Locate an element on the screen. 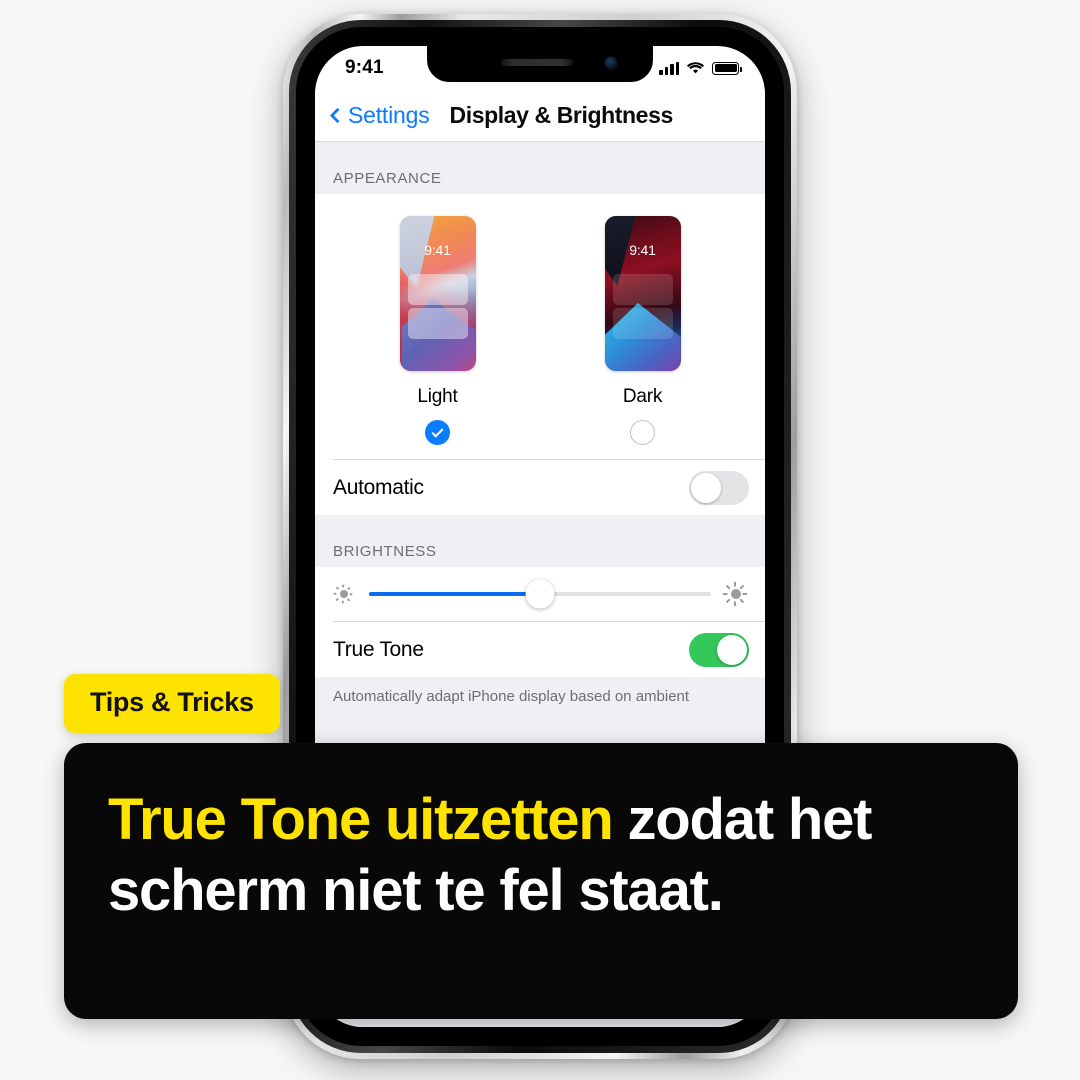 This screenshot has width=1080, height=1080. brightness-slider-row is located at coordinates (540, 594).